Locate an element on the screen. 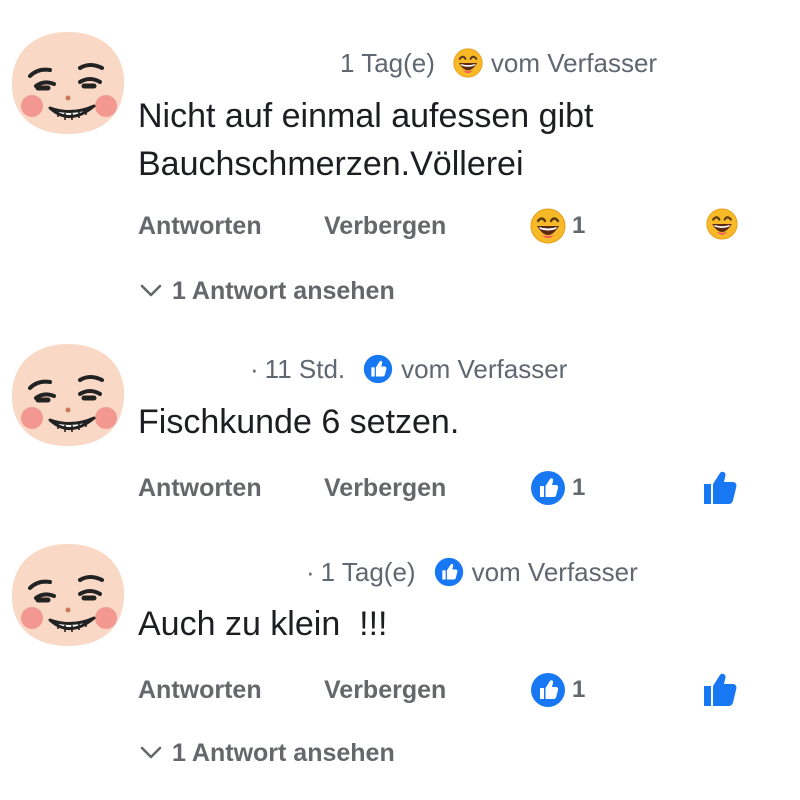 The width and height of the screenshot is (800, 800). comment-text-line: Auch zu klein !!! is located at coordinates (263, 624).